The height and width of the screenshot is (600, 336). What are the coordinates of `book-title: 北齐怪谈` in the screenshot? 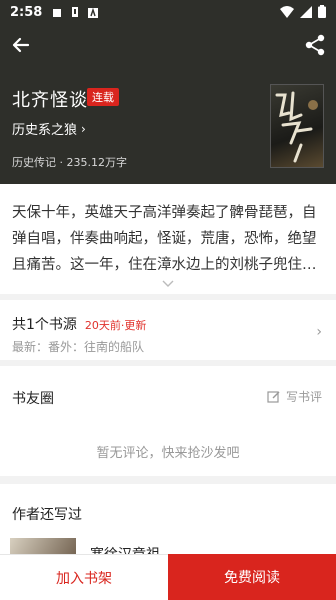 It's located at (50, 100).